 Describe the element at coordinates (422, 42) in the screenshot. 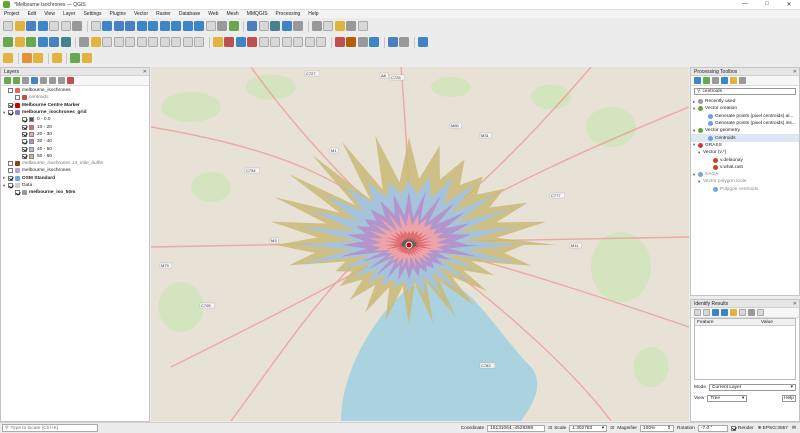

I see `metasearch-icon` at that location.